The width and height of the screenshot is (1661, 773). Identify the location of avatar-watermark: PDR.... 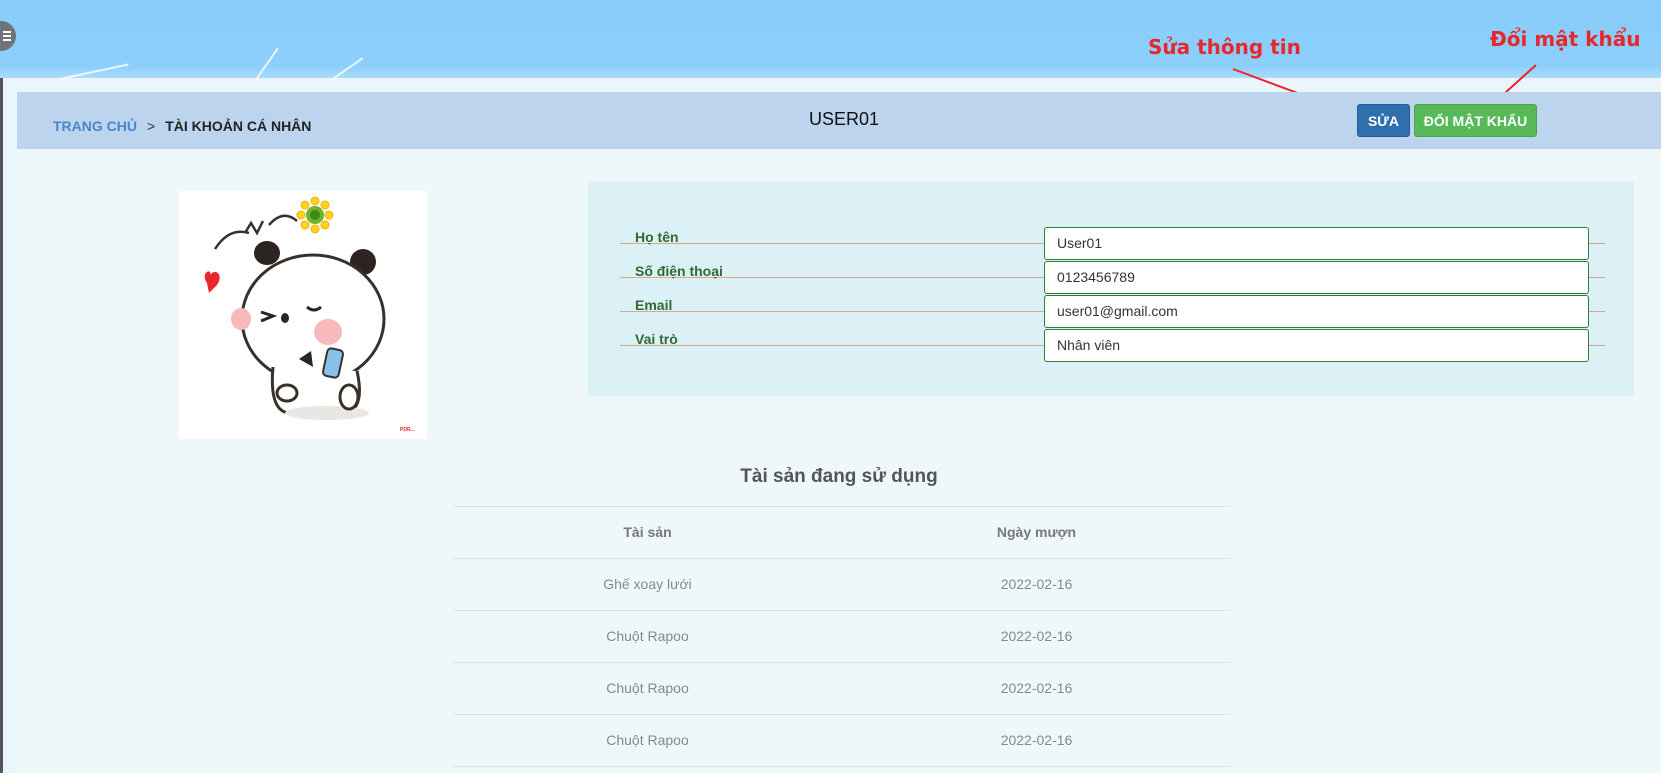
(407, 430).